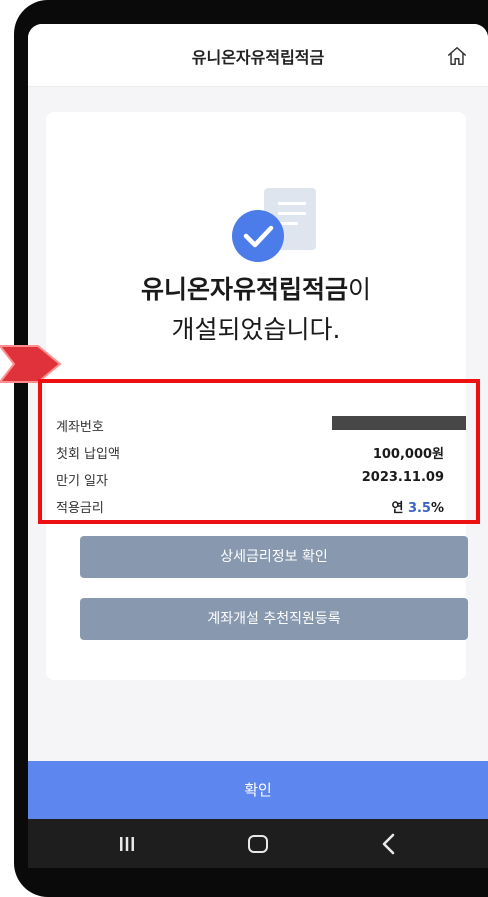 The width and height of the screenshot is (488, 897). What do you see at coordinates (389, 844) in the screenshot?
I see `back-icon` at bounding box center [389, 844].